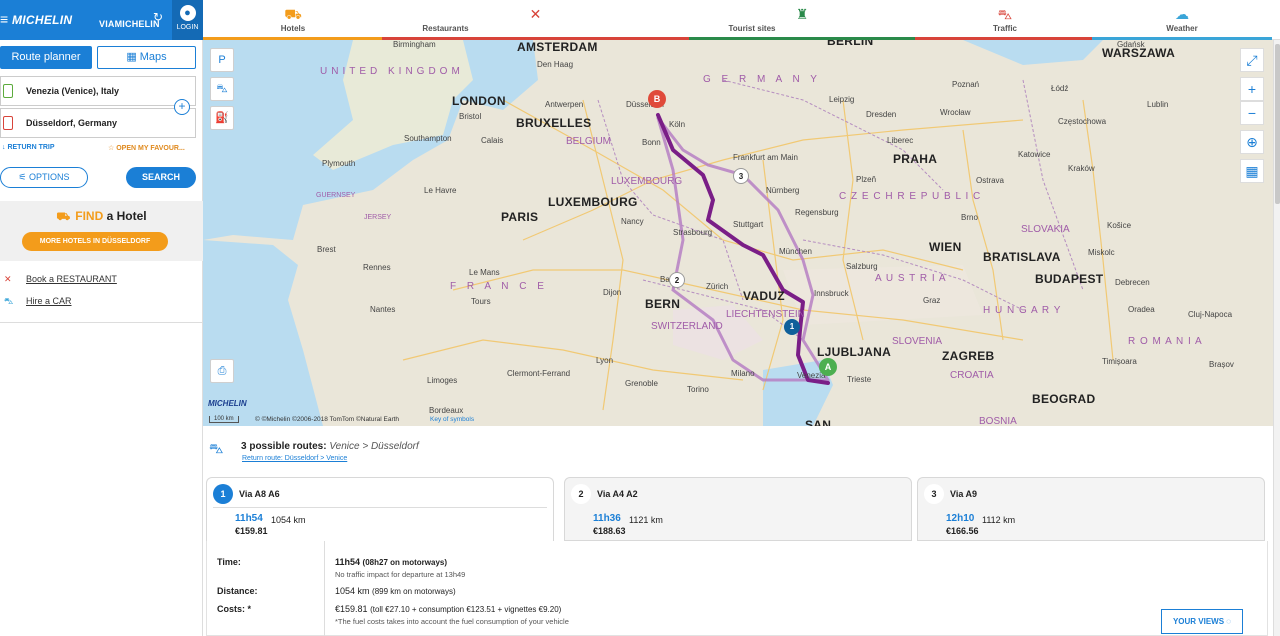 The width and height of the screenshot is (1280, 636). I want to click on distance-value: 1054 km (899 km on motorways), so click(395, 591).